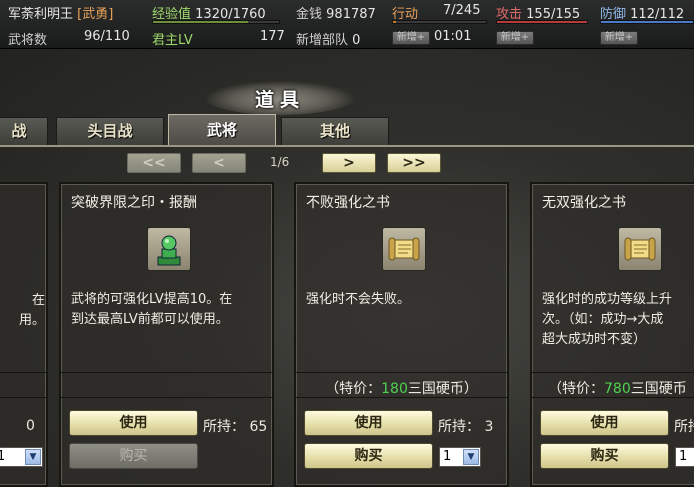 This screenshot has height=487, width=694. Describe the element at coordinates (28, 40) in the screenshot. I see `generals-label: 武将数` at that location.